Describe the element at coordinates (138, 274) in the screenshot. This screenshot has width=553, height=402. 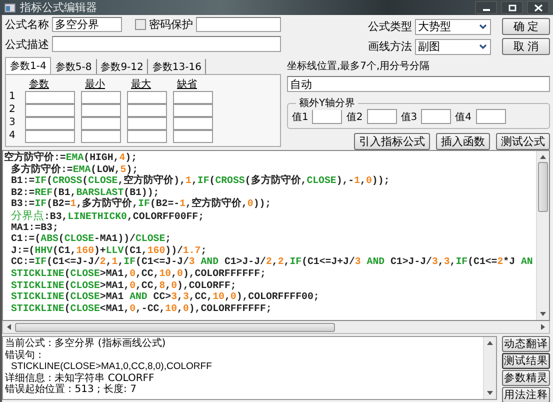
I see `code-line: STICKLINE(CLOSE>MA1,0,CC,10,0),COLORFFFFFF;` at that location.